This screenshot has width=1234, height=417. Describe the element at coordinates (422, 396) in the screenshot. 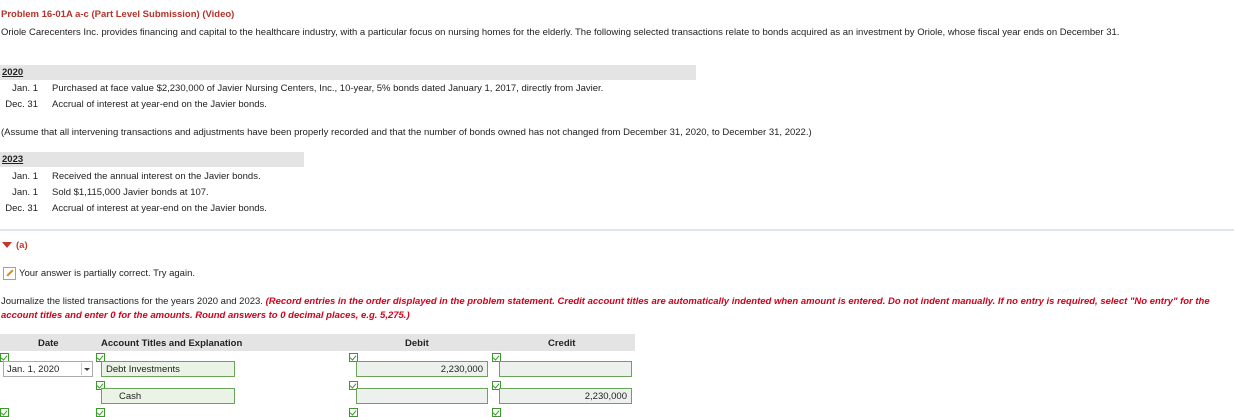

I see `debit-input` at that location.